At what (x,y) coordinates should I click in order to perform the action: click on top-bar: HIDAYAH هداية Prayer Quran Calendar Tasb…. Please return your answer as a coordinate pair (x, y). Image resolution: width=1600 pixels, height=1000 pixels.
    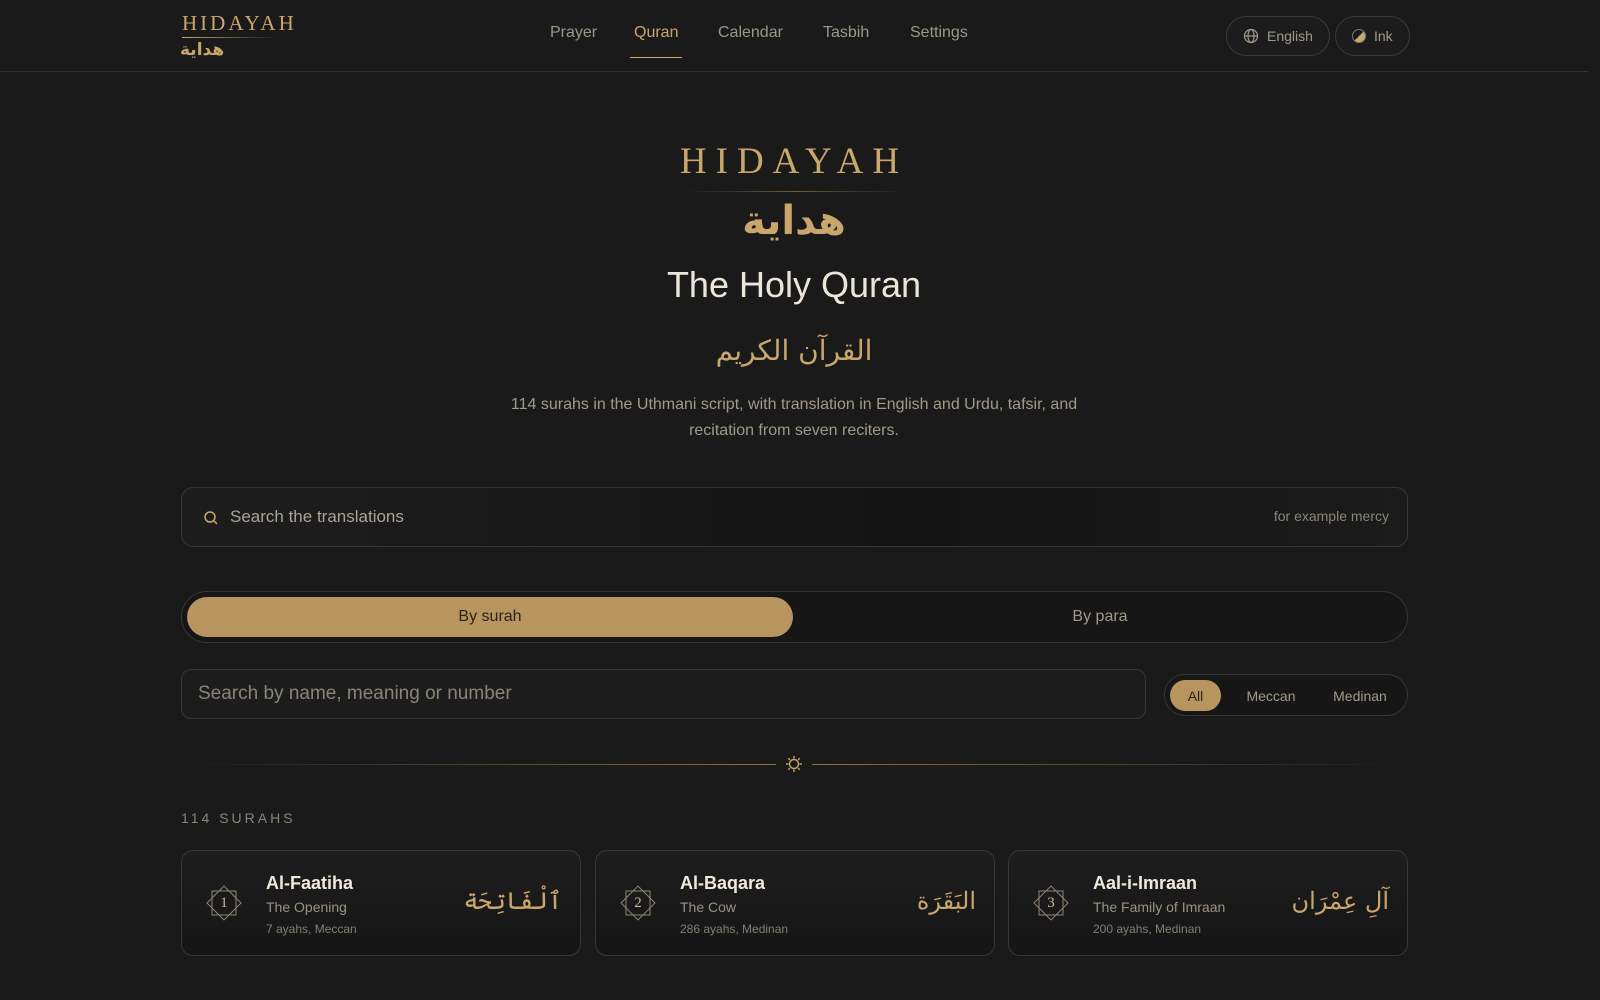
    Looking at the image, I should click on (794, 36).